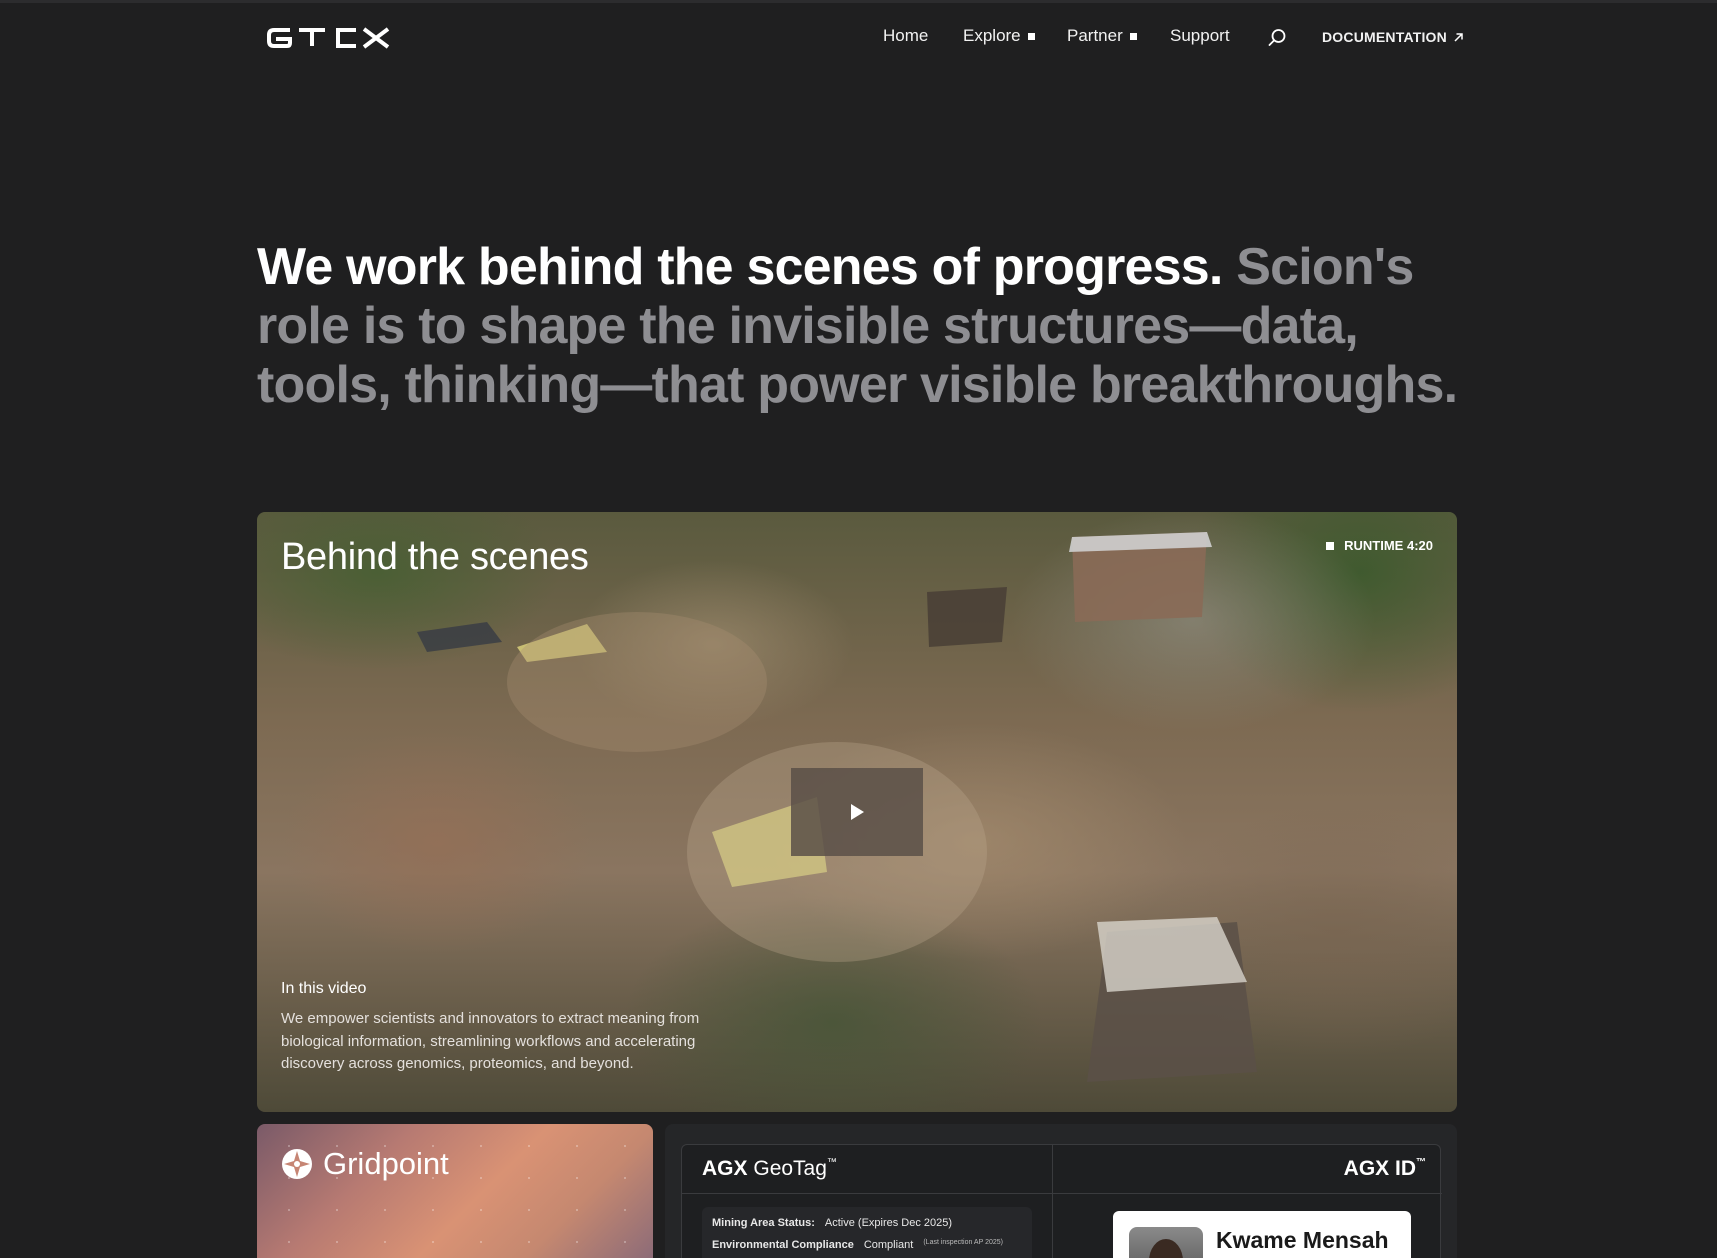 Image resolution: width=1717 pixels, height=1258 pixels. I want to click on geotag-row-value: Compliant, so click(888, 1245).